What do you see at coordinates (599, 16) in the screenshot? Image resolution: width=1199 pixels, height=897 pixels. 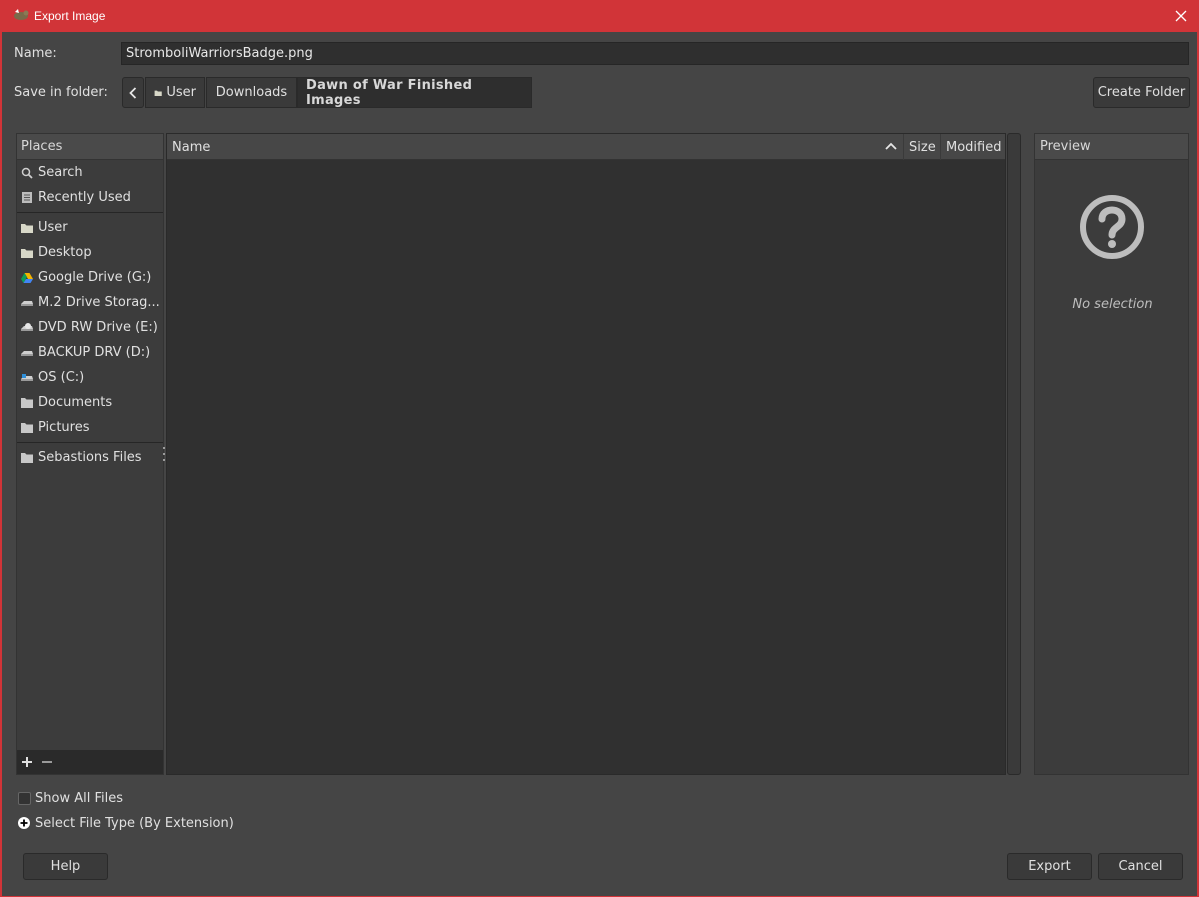 I see `title-bar: Export Image` at bounding box center [599, 16].